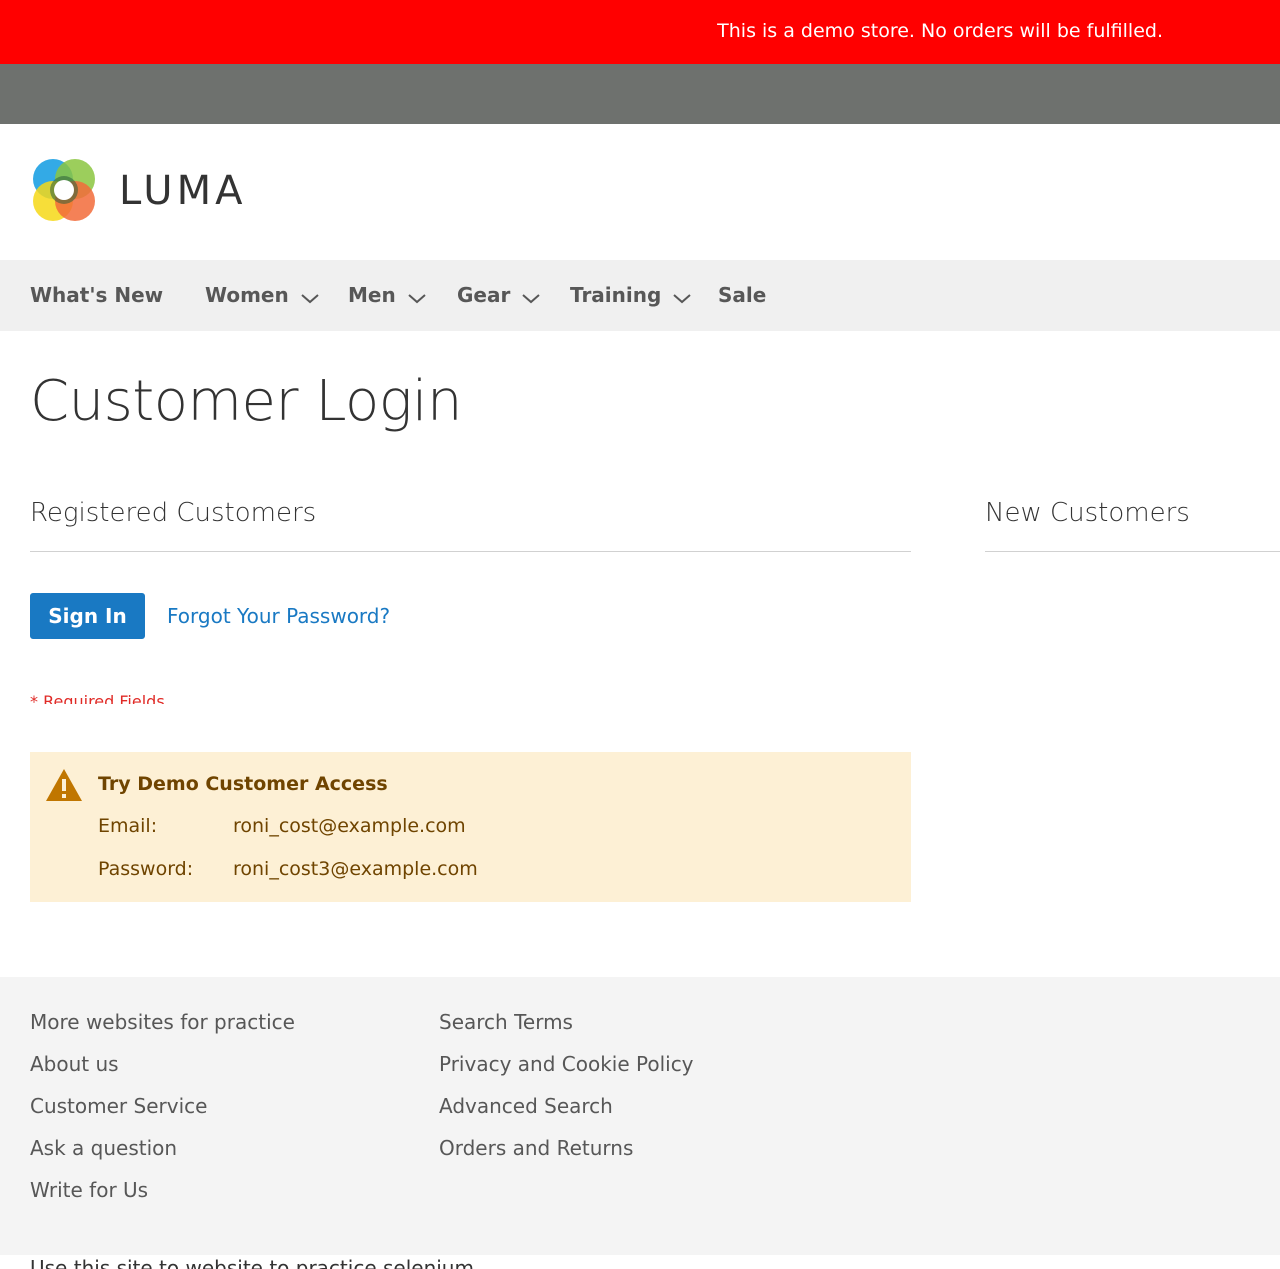 This screenshot has width=1280, height=1269. What do you see at coordinates (128, 826) in the screenshot?
I see `email-label: Email:` at bounding box center [128, 826].